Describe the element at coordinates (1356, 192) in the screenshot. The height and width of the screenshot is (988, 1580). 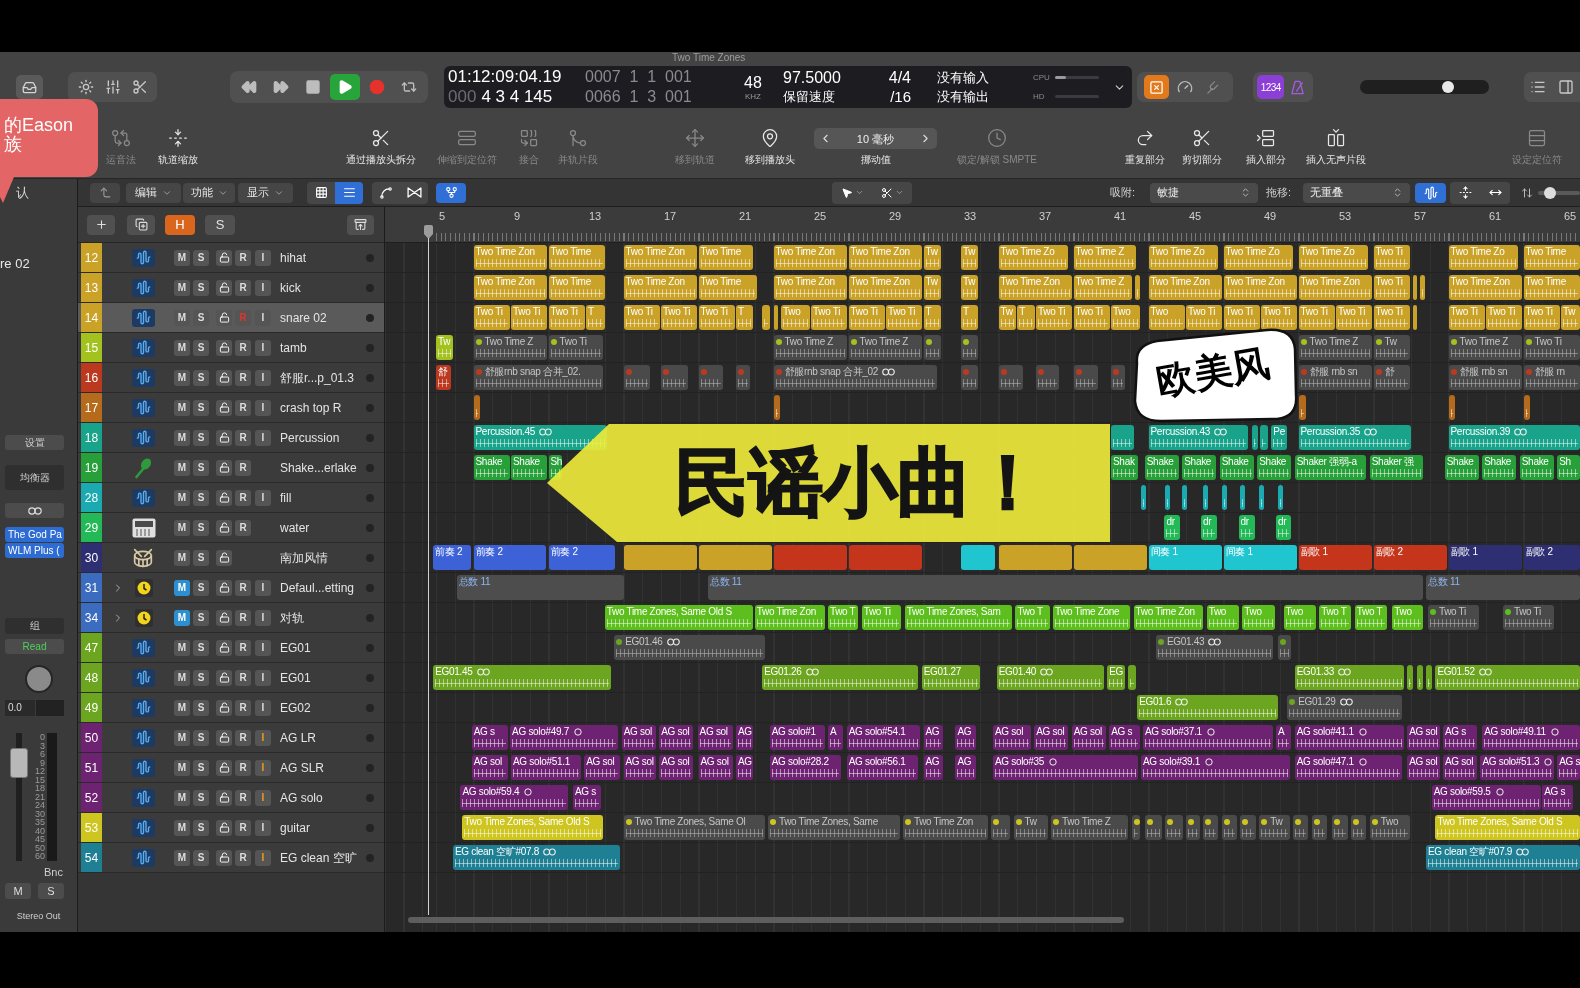
I see `drag-select: 无重叠` at that location.